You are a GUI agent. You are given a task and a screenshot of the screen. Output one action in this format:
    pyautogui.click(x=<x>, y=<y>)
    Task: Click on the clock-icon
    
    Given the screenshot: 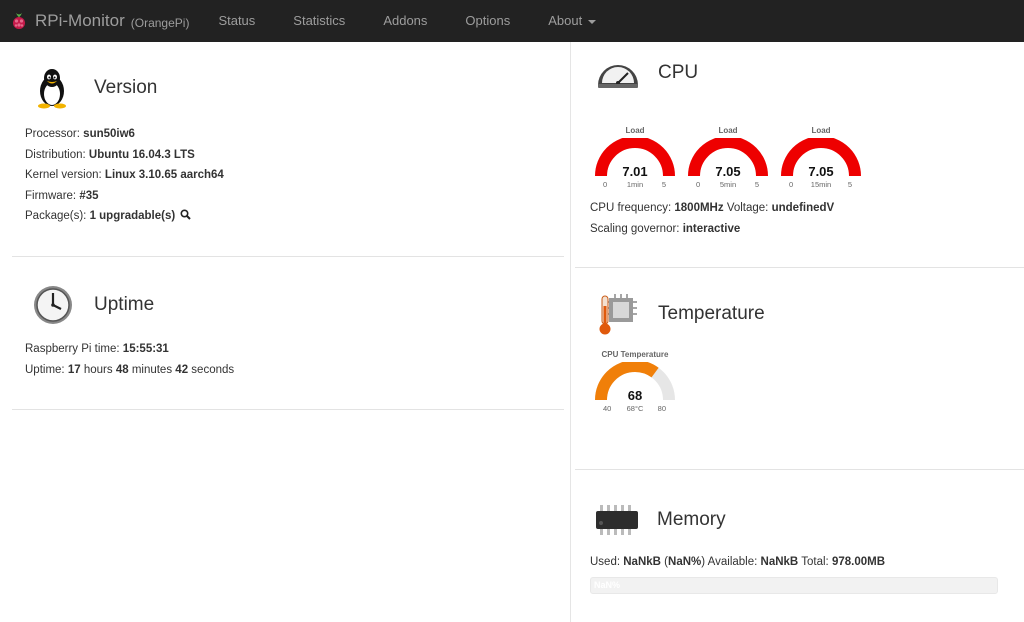 What is the action you would take?
    pyautogui.click(x=53, y=305)
    